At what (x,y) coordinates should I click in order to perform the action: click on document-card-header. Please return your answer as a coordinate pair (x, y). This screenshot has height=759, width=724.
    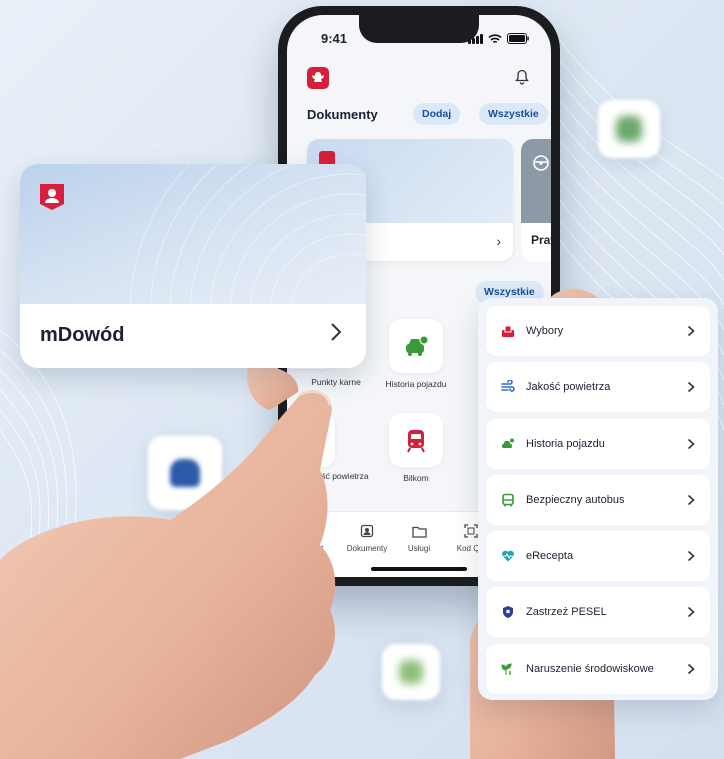
    Looking at the image, I should click on (536, 181).